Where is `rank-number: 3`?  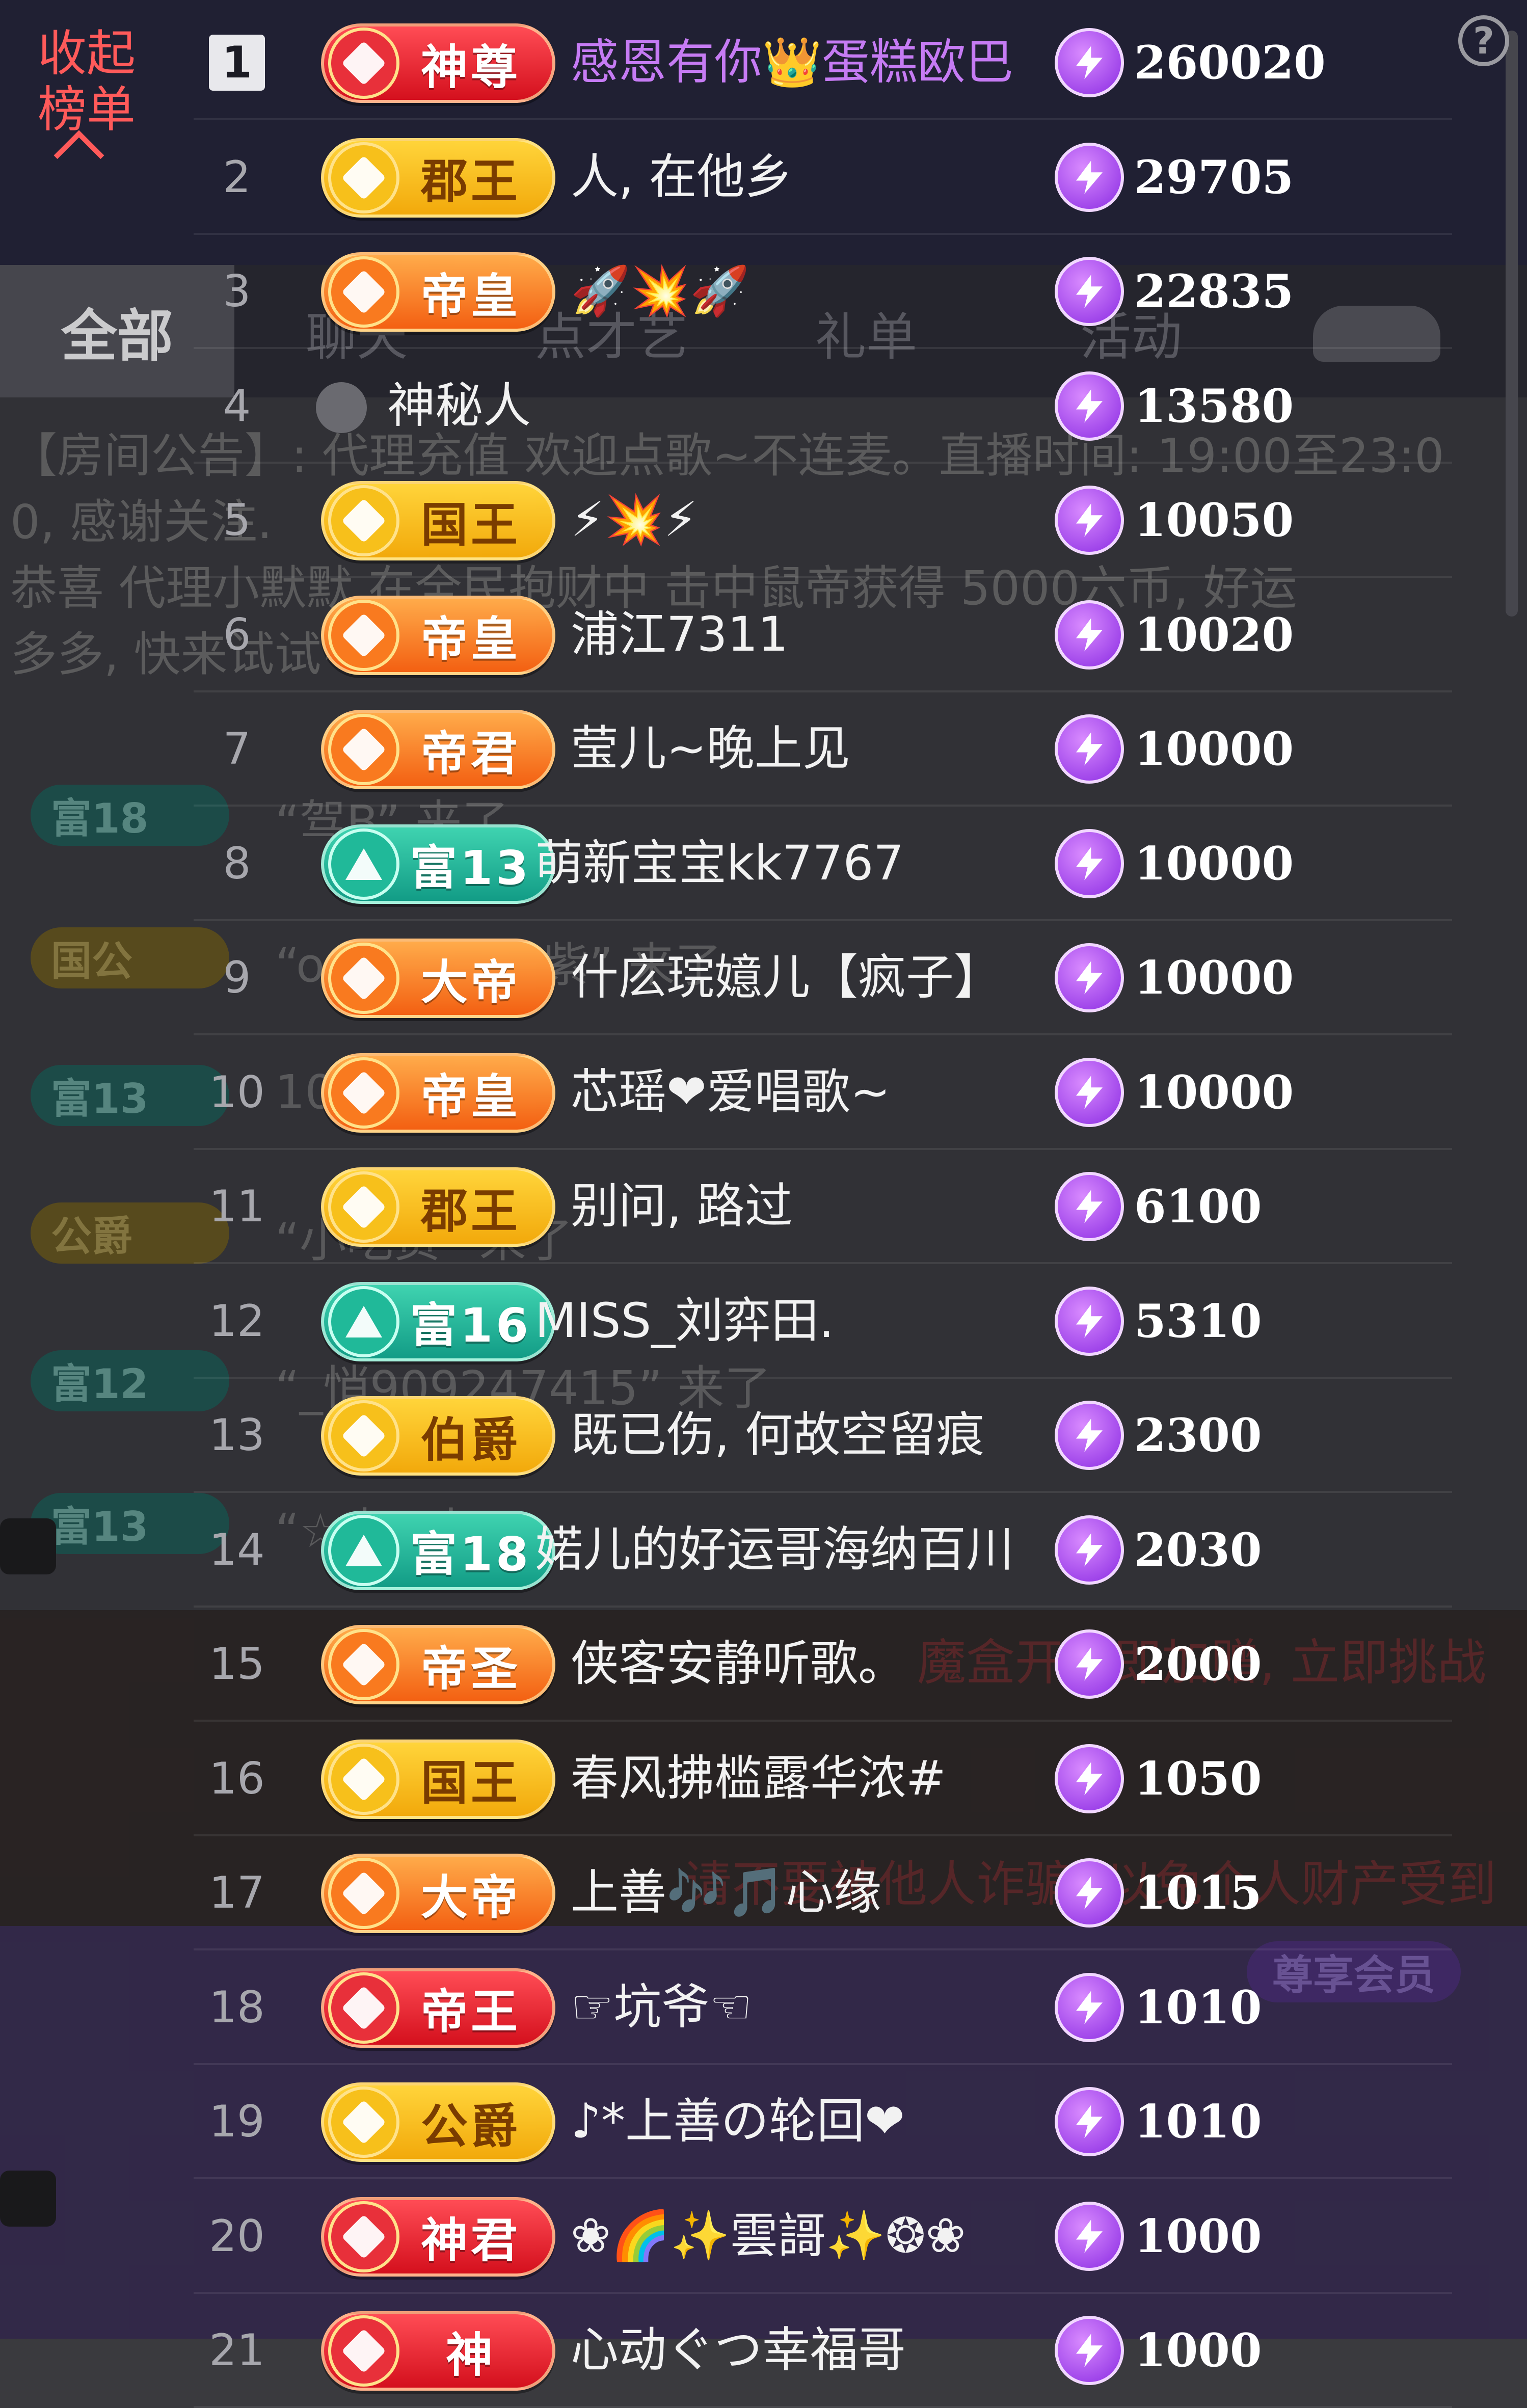
rank-number: 3 is located at coordinates (237, 291).